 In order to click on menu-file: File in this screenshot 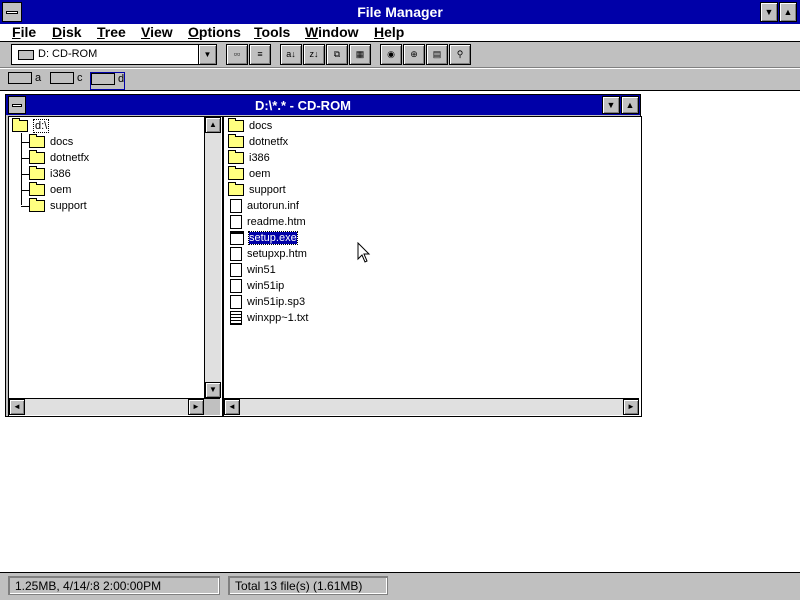, I will do `click(24, 32)`.